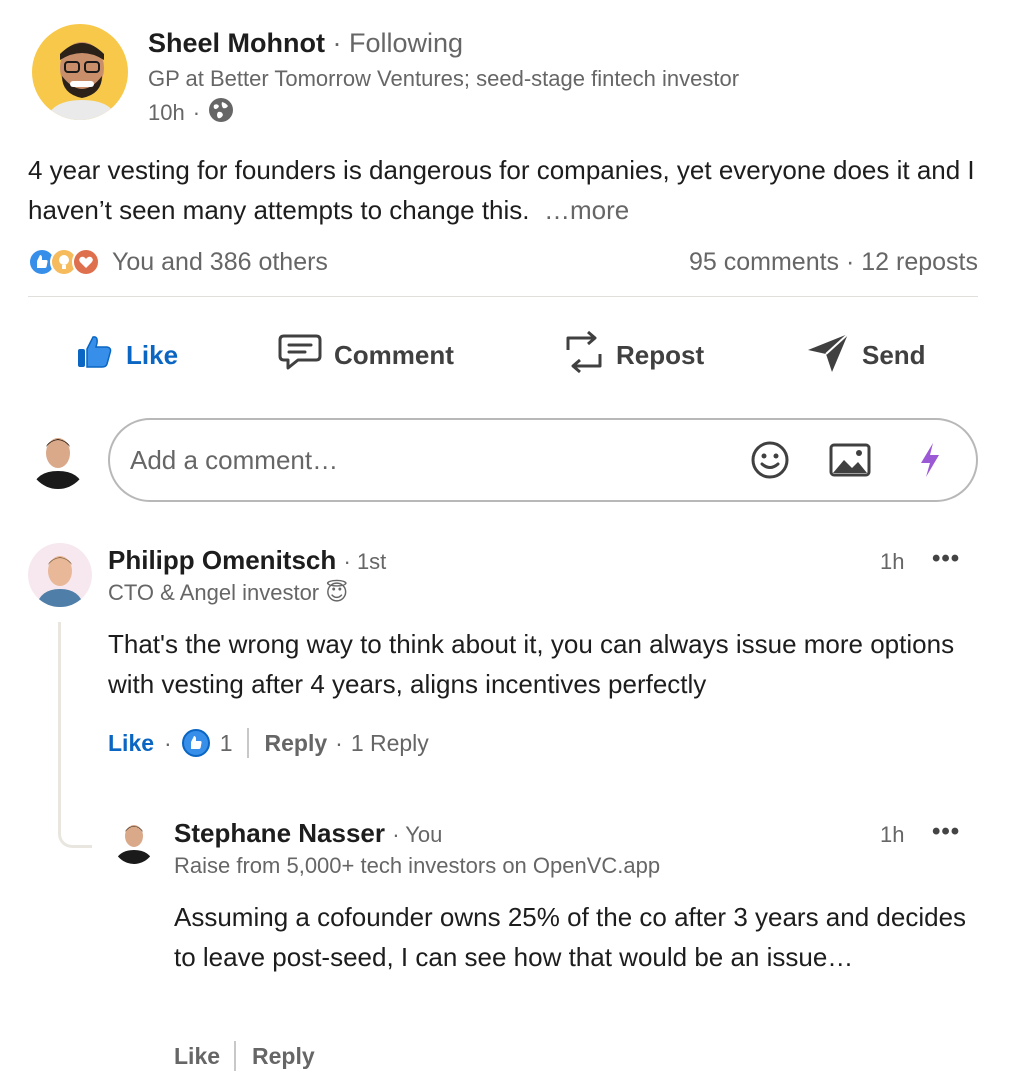 The height and width of the screenshot is (1088, 1010). What do you see at coordinates (371, 561) in the screenshot?
I see `connection-degree-text: 1st` at bounding box center [371, 561].